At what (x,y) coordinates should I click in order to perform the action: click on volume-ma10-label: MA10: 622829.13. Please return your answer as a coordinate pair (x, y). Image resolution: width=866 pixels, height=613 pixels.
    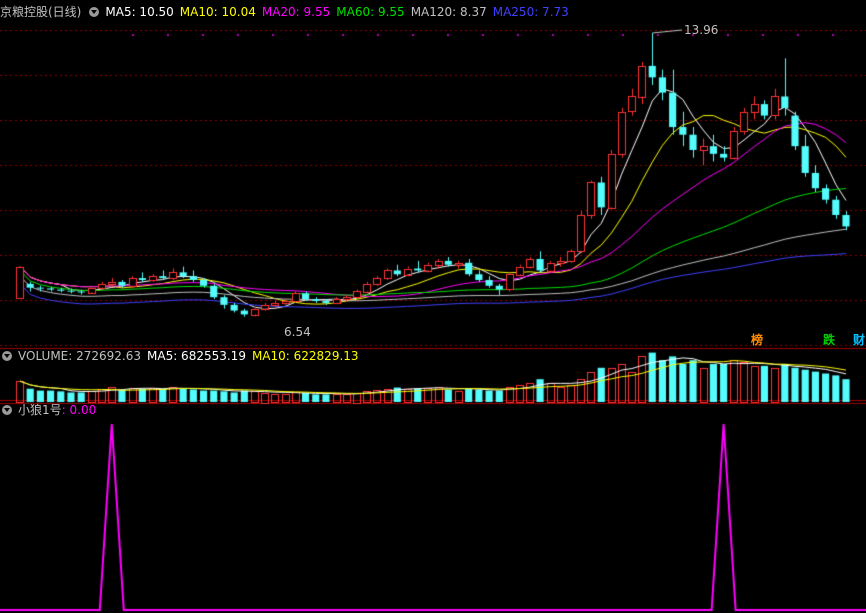
    Looking at the image, I should click on (305, 356).